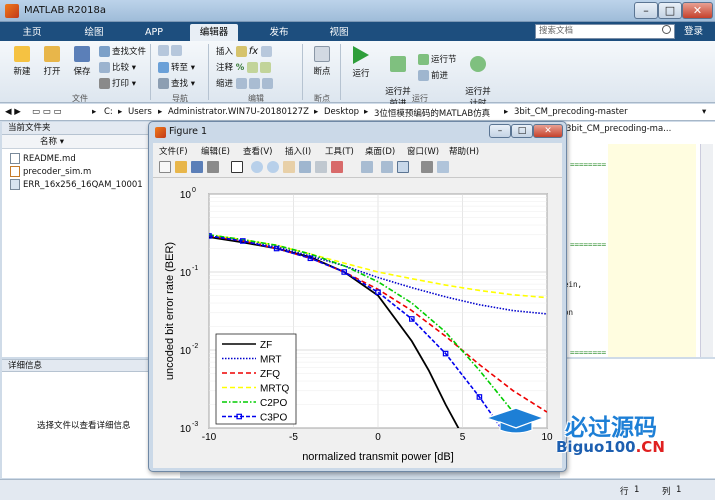 This screenshot has height=500, width=715. I want to click on tab-view: 视图, so click(339, 32).